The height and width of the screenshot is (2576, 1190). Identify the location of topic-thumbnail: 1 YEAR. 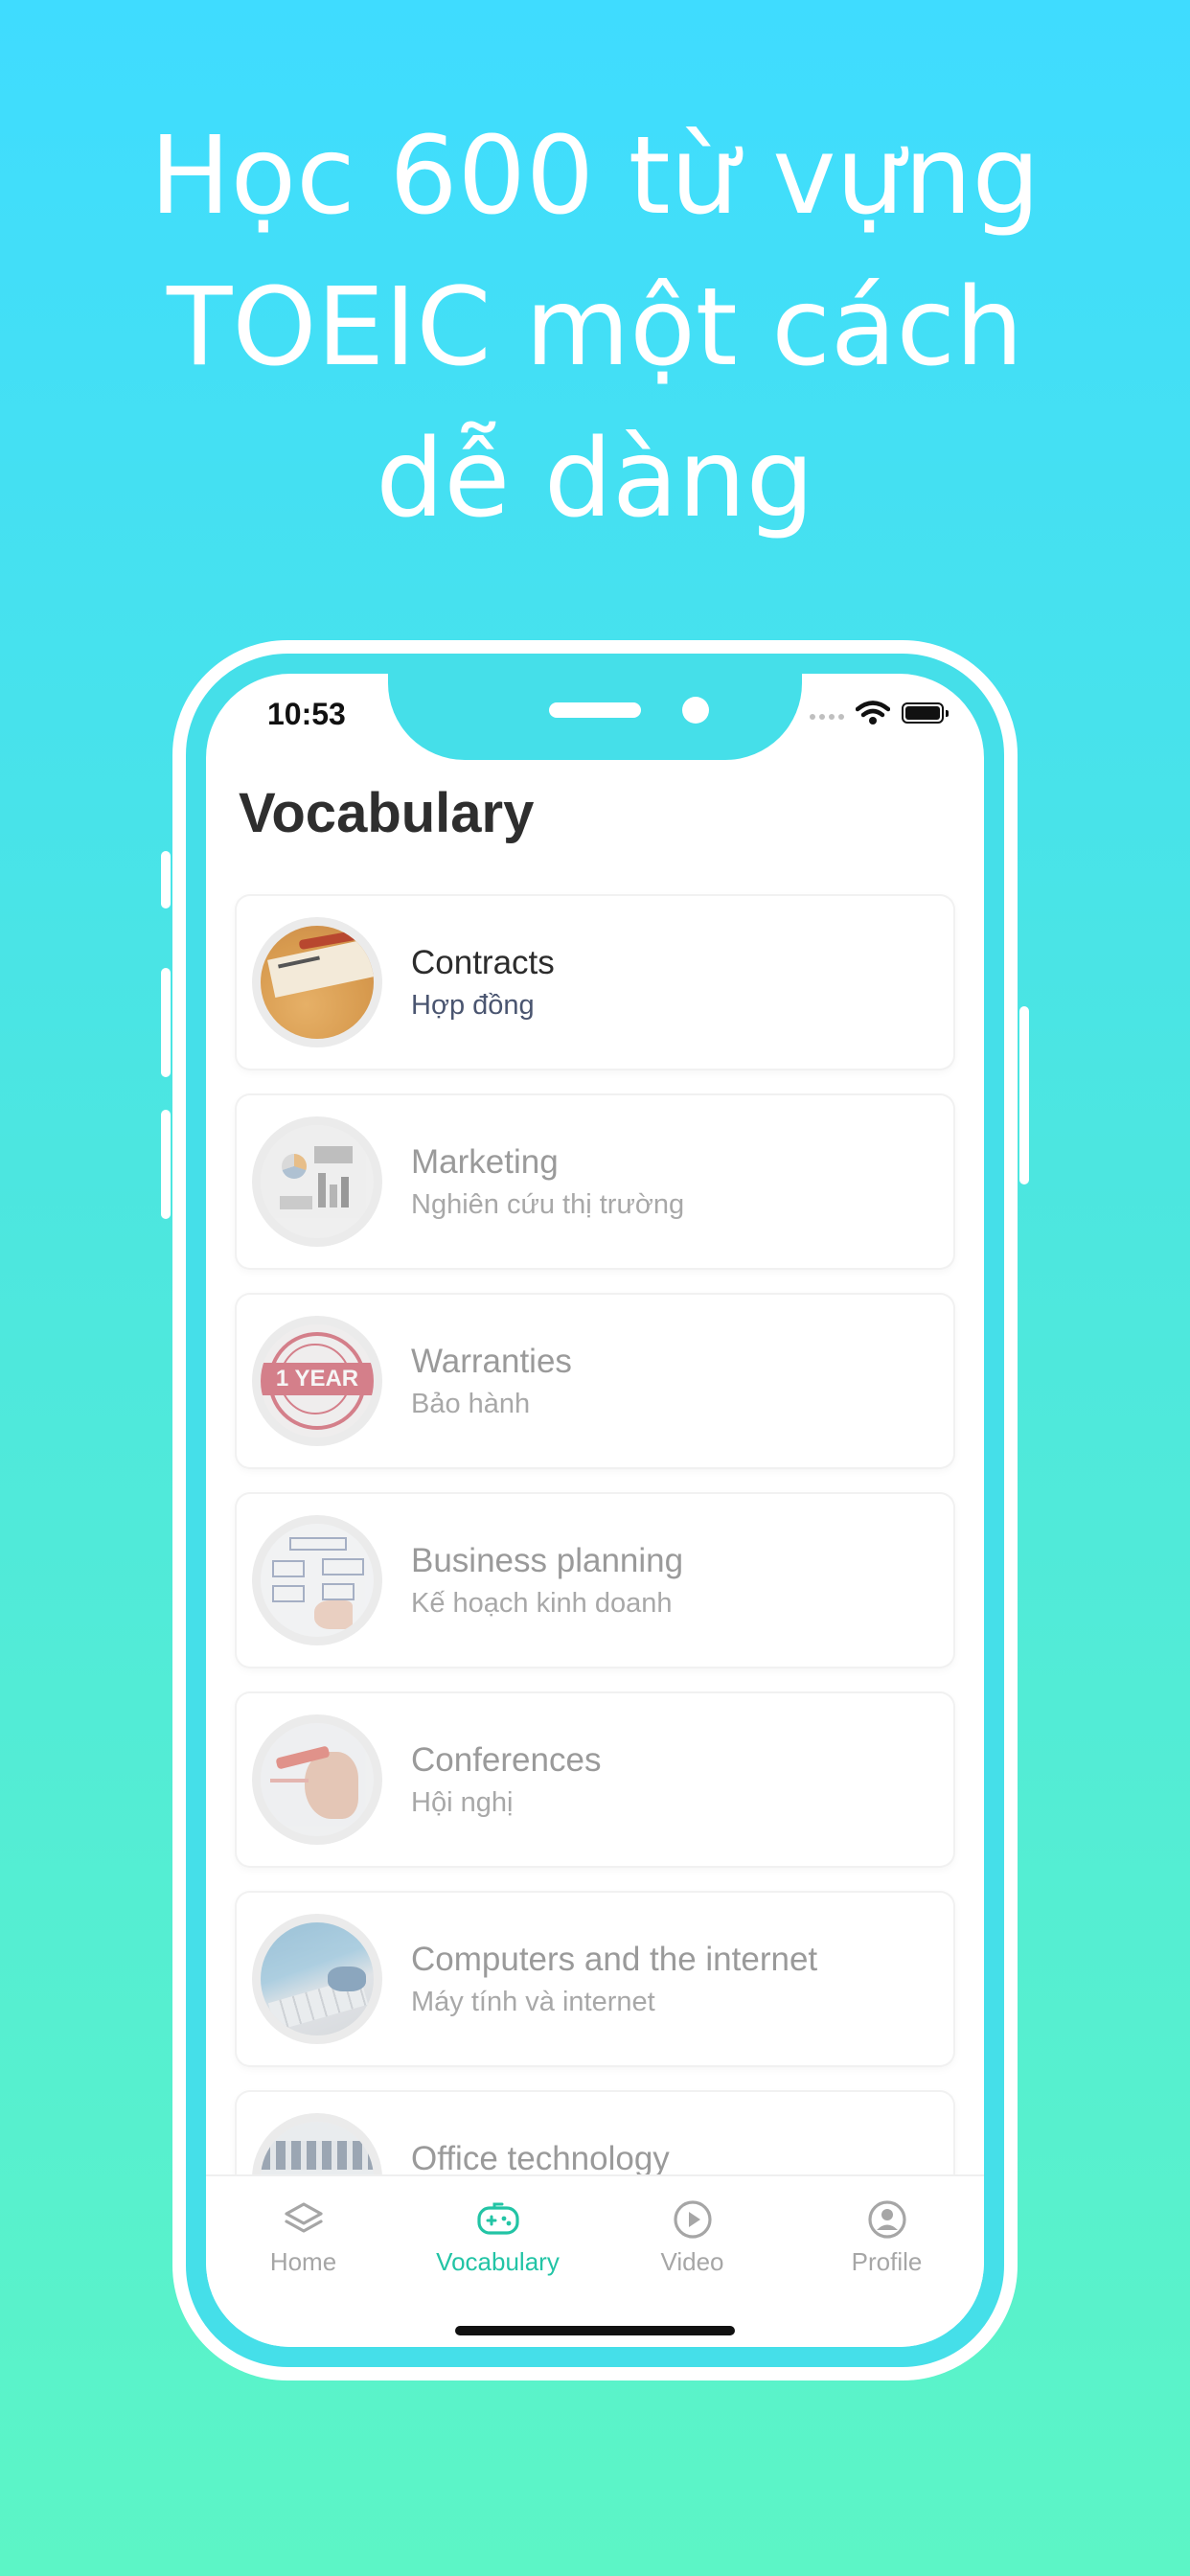
(317, 1381).